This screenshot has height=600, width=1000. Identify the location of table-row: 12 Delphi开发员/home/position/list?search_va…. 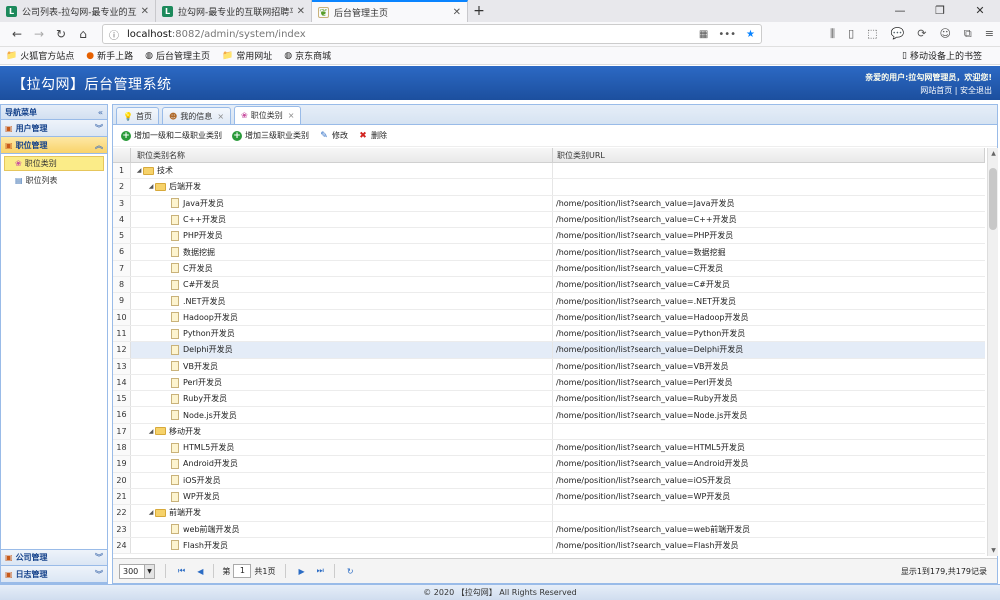
(549, 350).